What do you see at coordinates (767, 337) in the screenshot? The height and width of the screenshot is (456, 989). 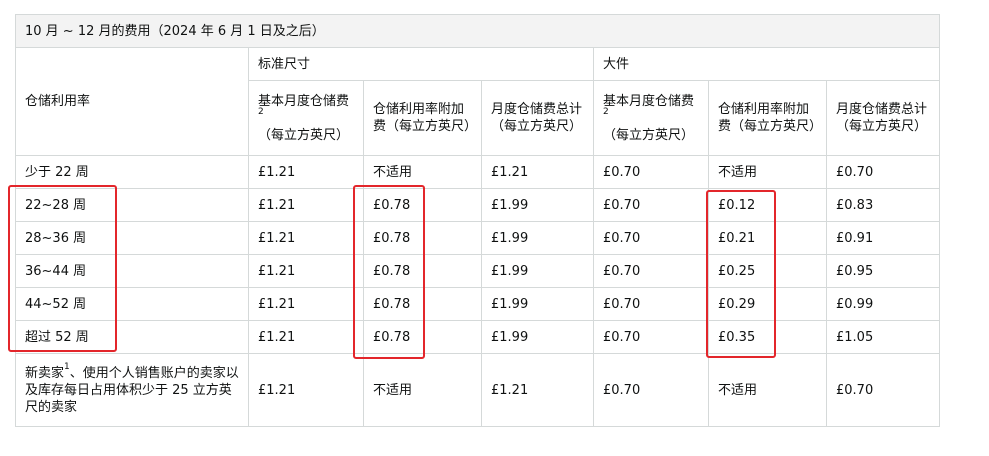 I see `table-cell: £0.35` at bounding box center [767, 337].